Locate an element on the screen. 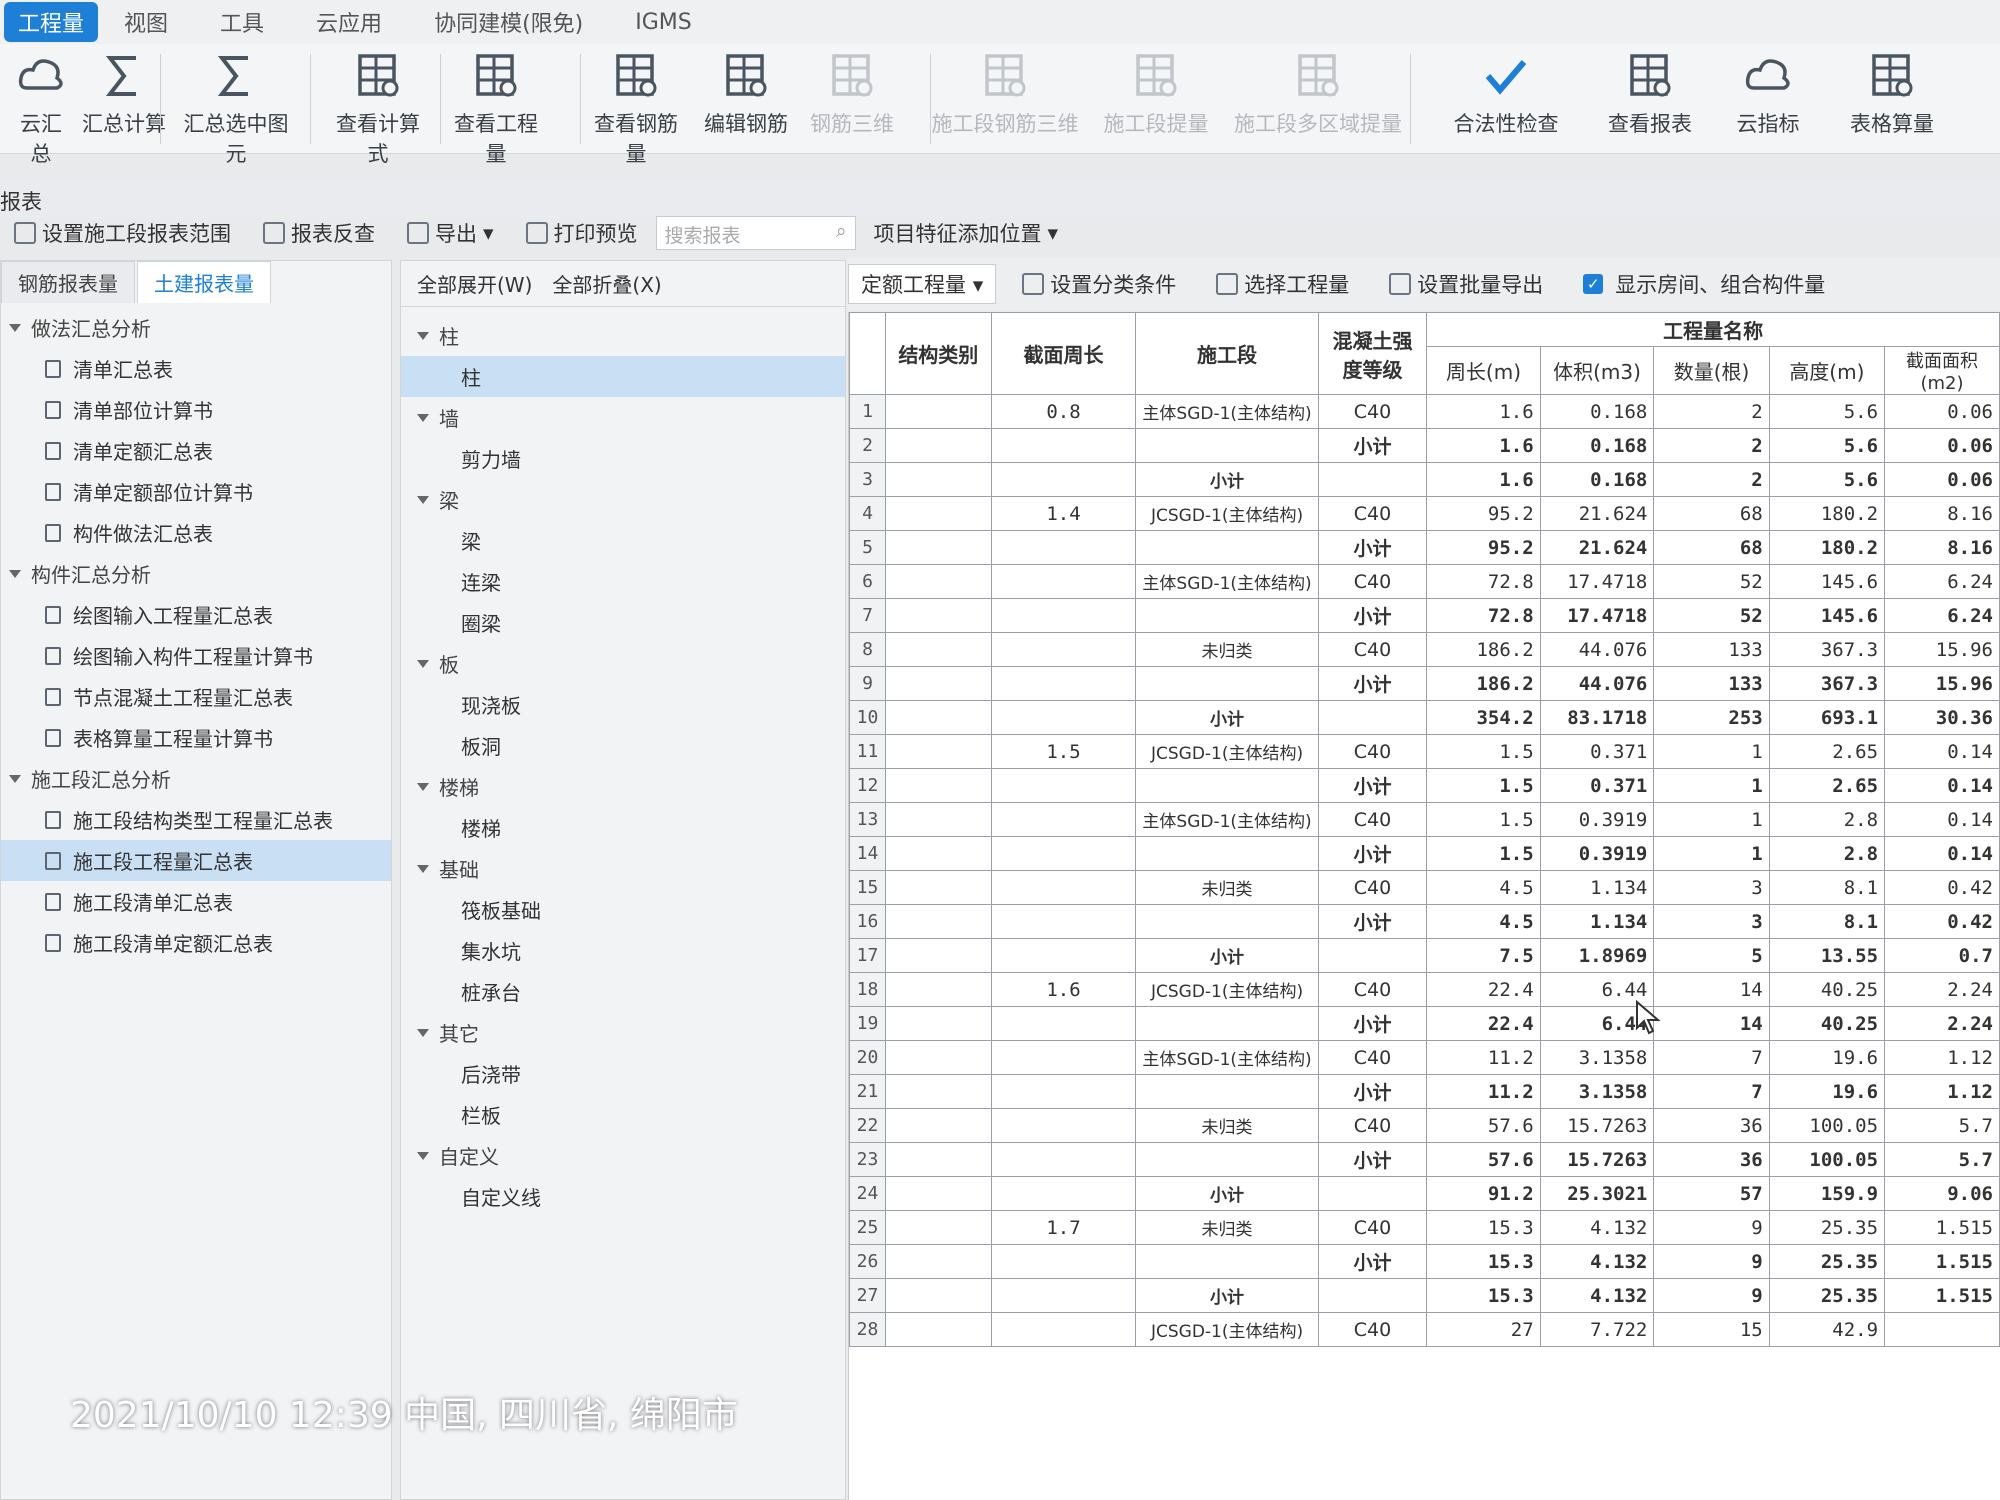  tree-item: 剪力墙 is located at coordinates (623, 458).